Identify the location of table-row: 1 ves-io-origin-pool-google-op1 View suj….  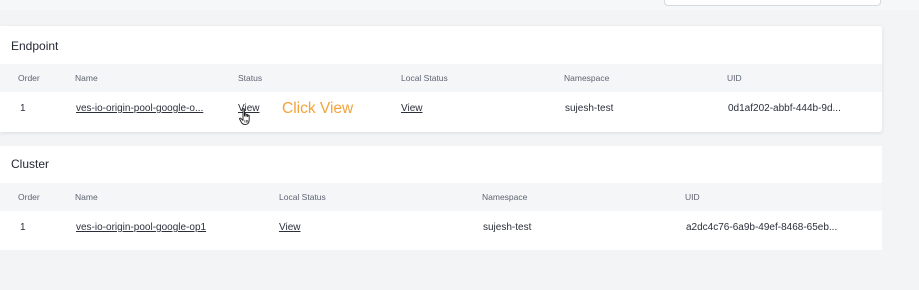
(441, 229).